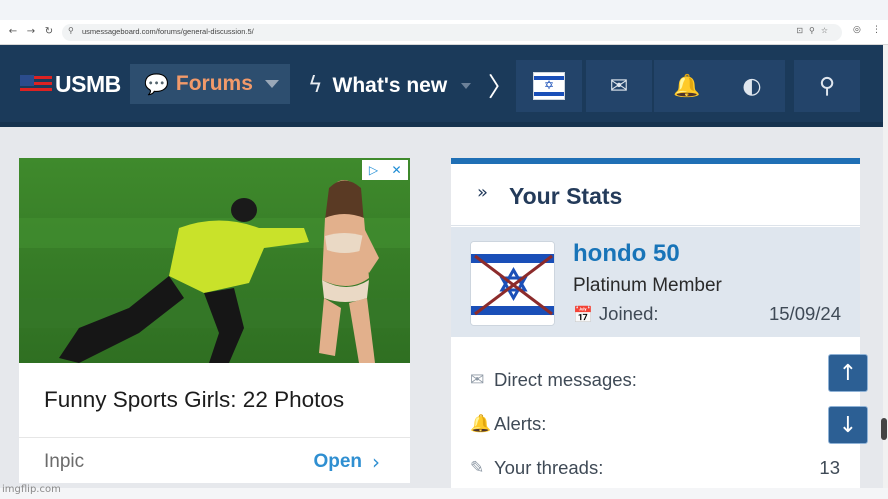 This screenshot has width=888, height=499. What do you see at coordinates (444, 10) in the screenshot?
I see `browser-tab-strip` at bounding box center [444, 10].